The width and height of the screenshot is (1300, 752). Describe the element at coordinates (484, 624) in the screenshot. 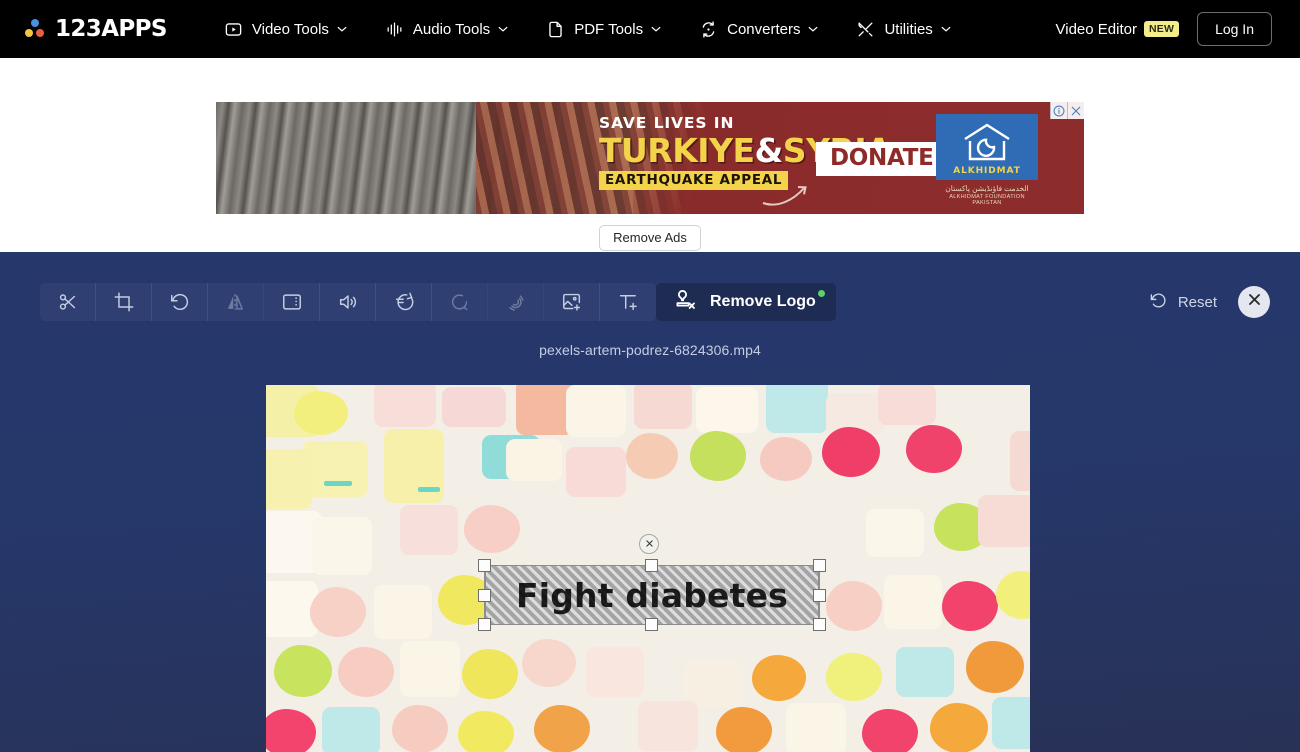

I see `resize-handle-bottom-left` at that location.